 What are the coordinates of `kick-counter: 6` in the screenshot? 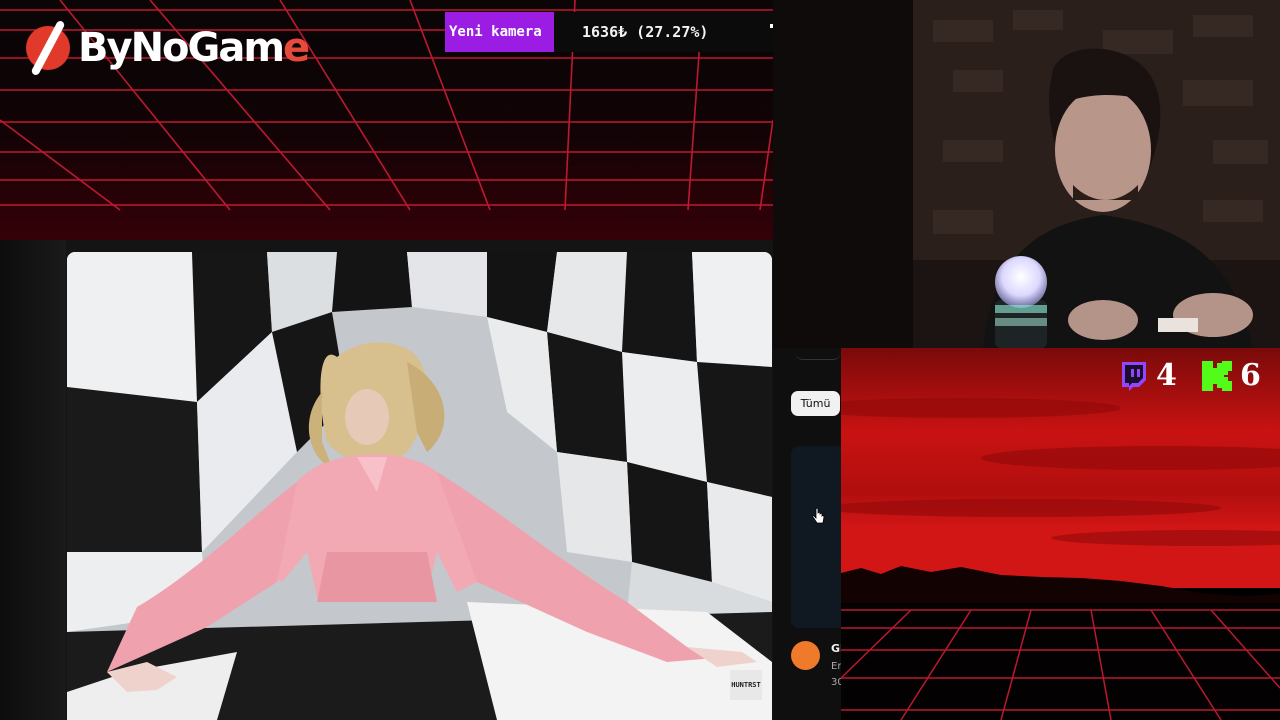 It's located at (1230, 375).